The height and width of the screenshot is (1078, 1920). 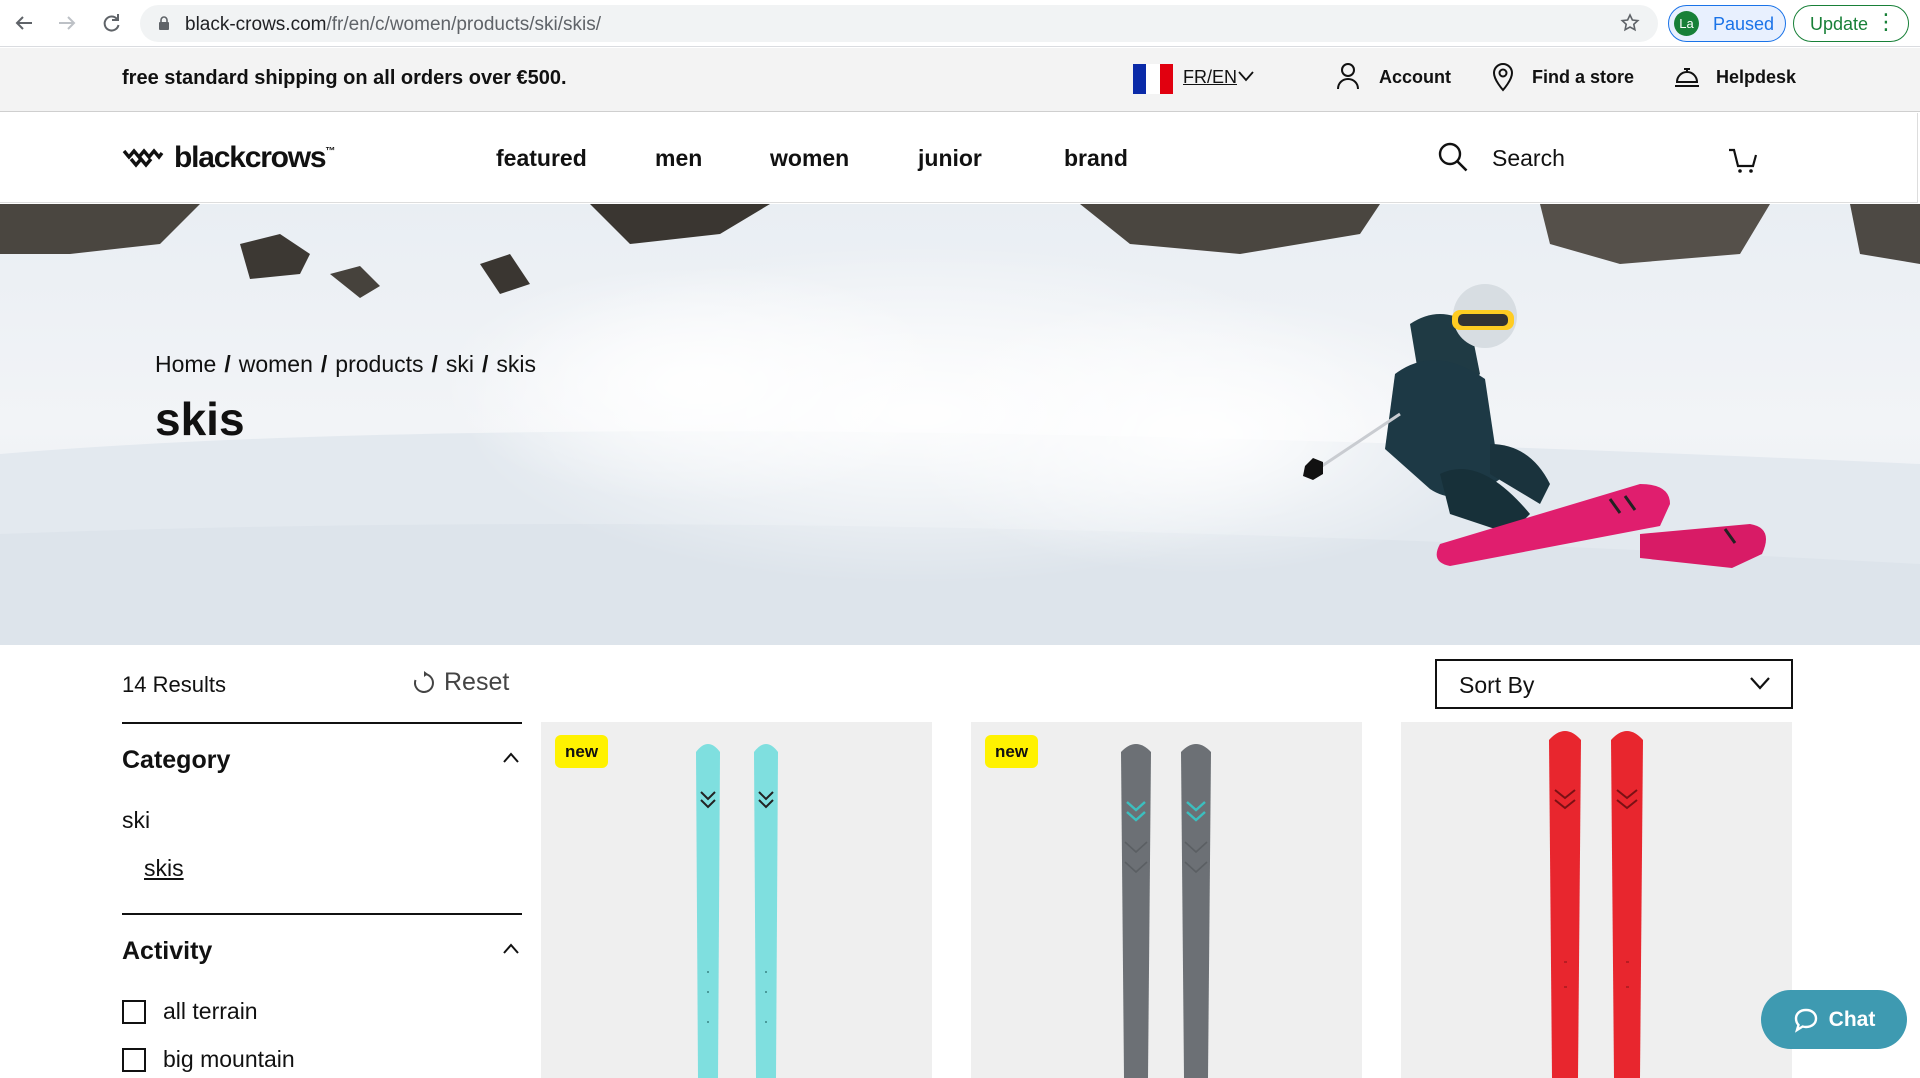 I want to click on breadcrumb-women: women, so click(x=276, y=364).